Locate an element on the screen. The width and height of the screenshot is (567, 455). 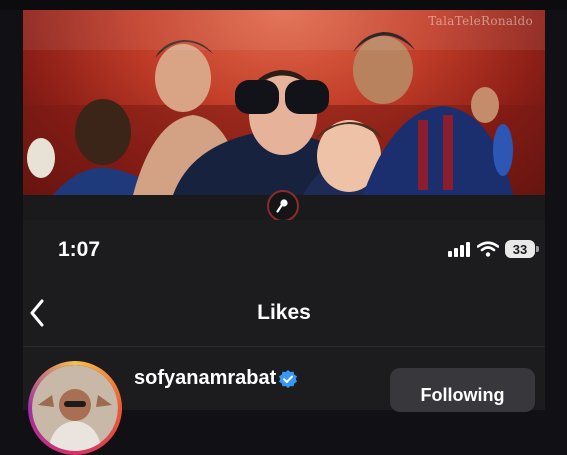
verified-badge-icon is located at coordinates (288, 379).